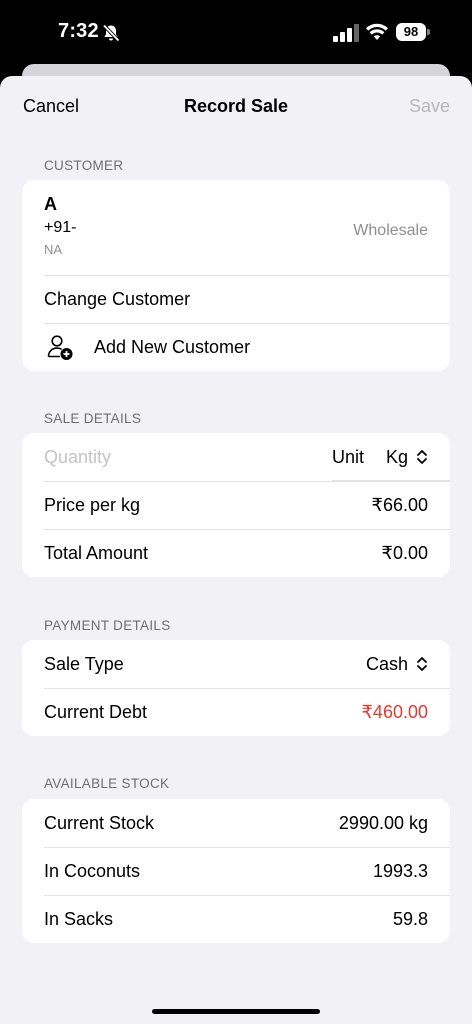 This screenshot has width=472, height=1024. What do you see at coordinates (53, 249) in the screenshot?
I see `customer-city: NA` at bounding box center [53, 249].